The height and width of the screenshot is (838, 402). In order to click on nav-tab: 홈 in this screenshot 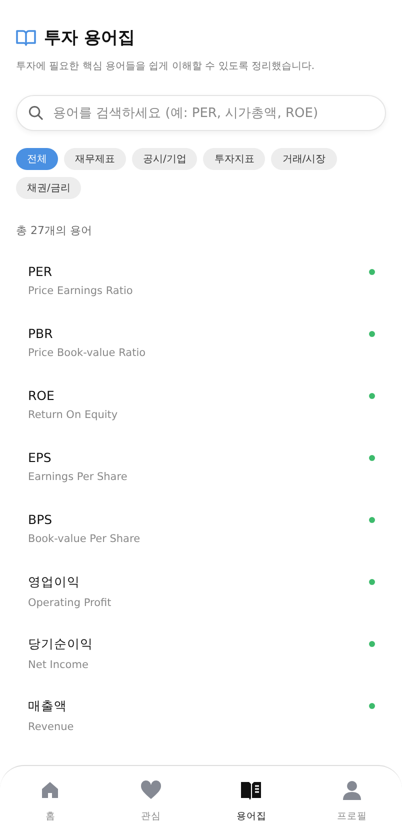, I will do `click(50, 802)`.